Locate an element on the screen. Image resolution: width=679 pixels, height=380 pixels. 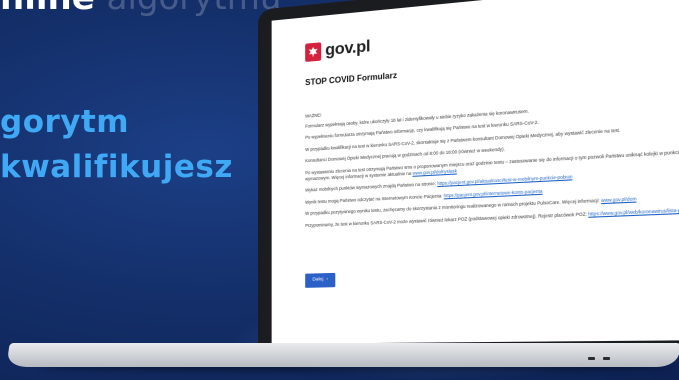
link-dom: www.gov.pl/dom is located at coordinates (618, 199).